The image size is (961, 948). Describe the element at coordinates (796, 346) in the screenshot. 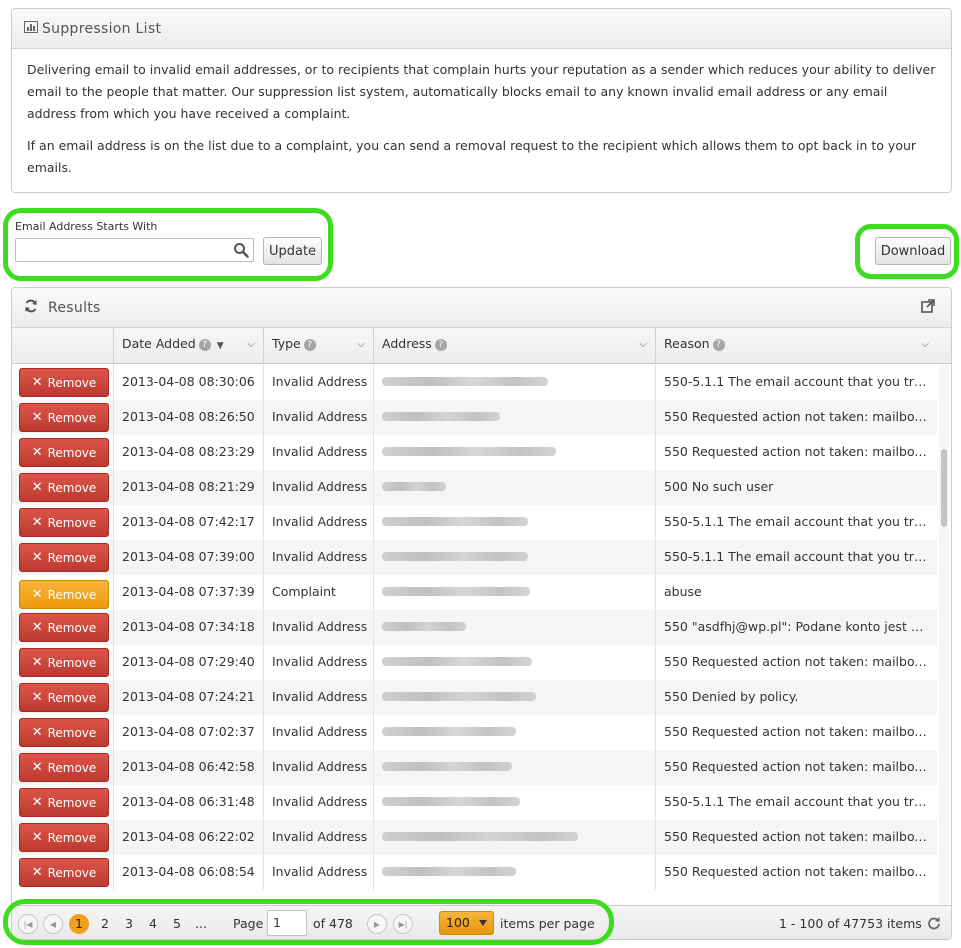

I see `column-reason: Reason? ⌵` at that location.